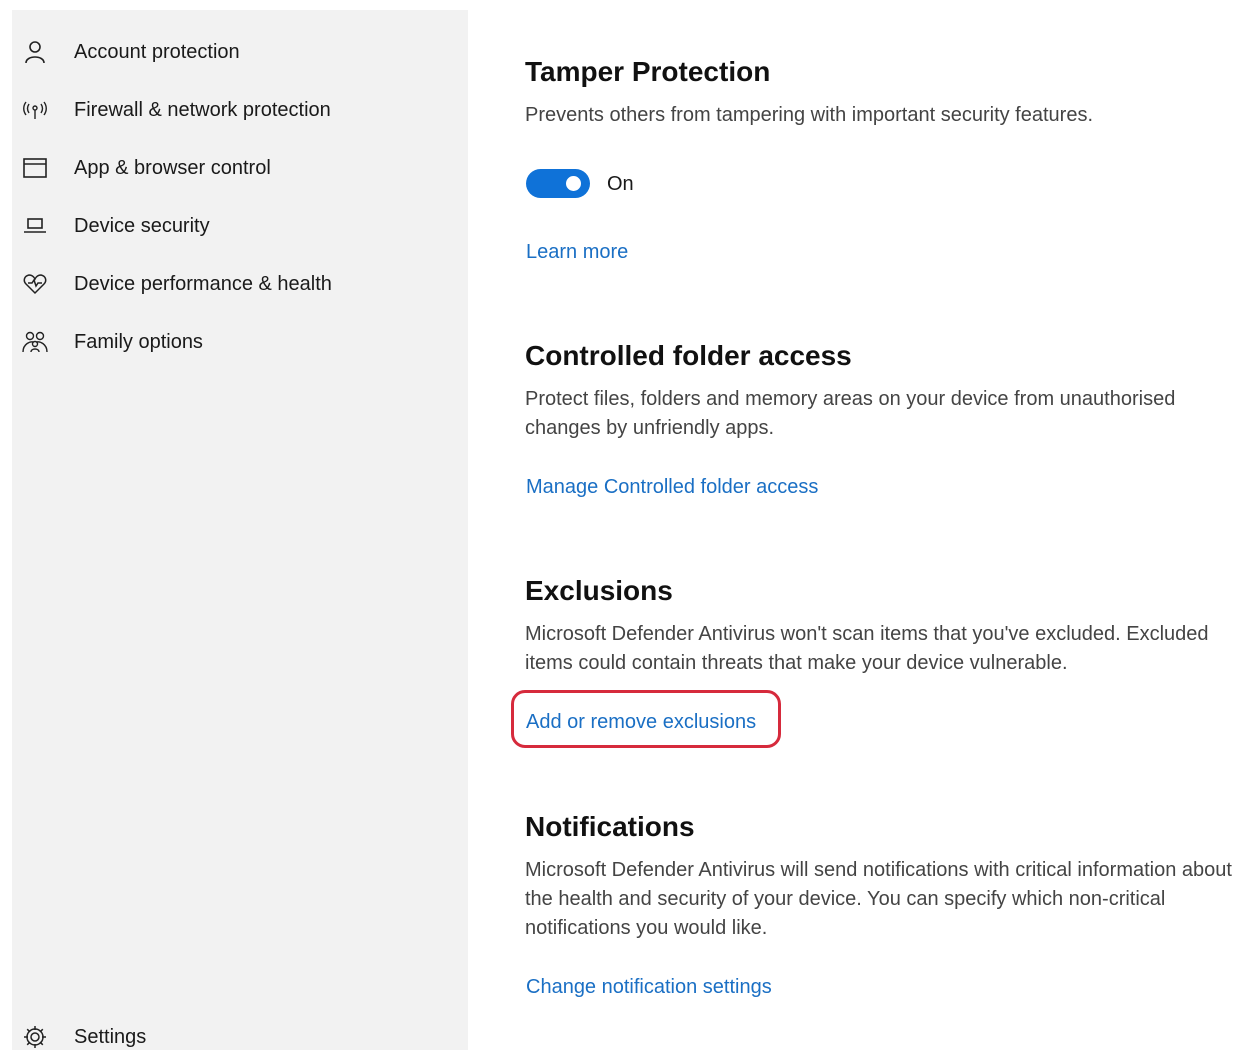 This screenshot has width=1241, height=1059. Describe the element at coordinates (620, 184) in the screenshot. I see `toggle-state-label: On` at that location.